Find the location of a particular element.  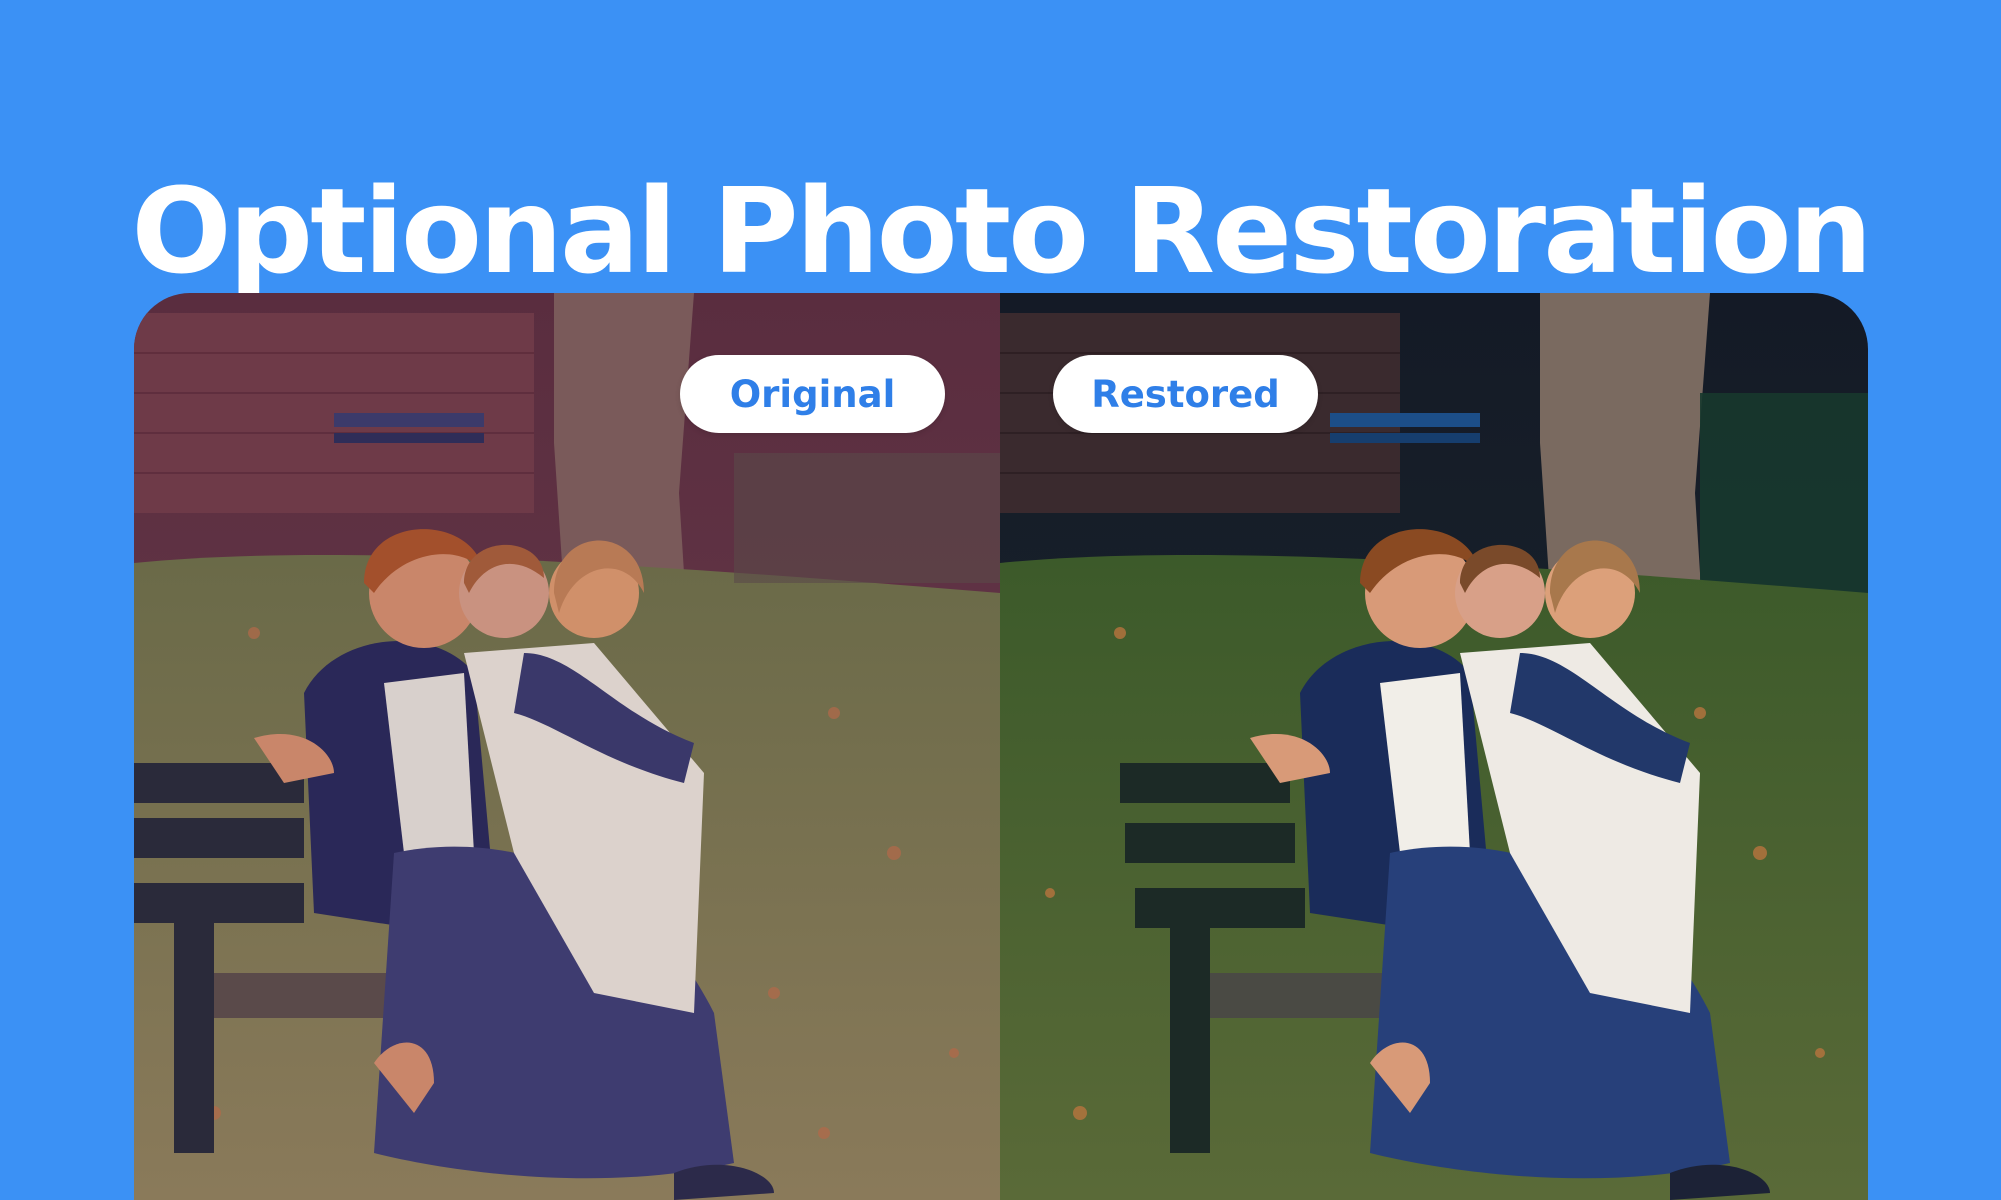

original-label: Original is located at coordinates (812, 394).